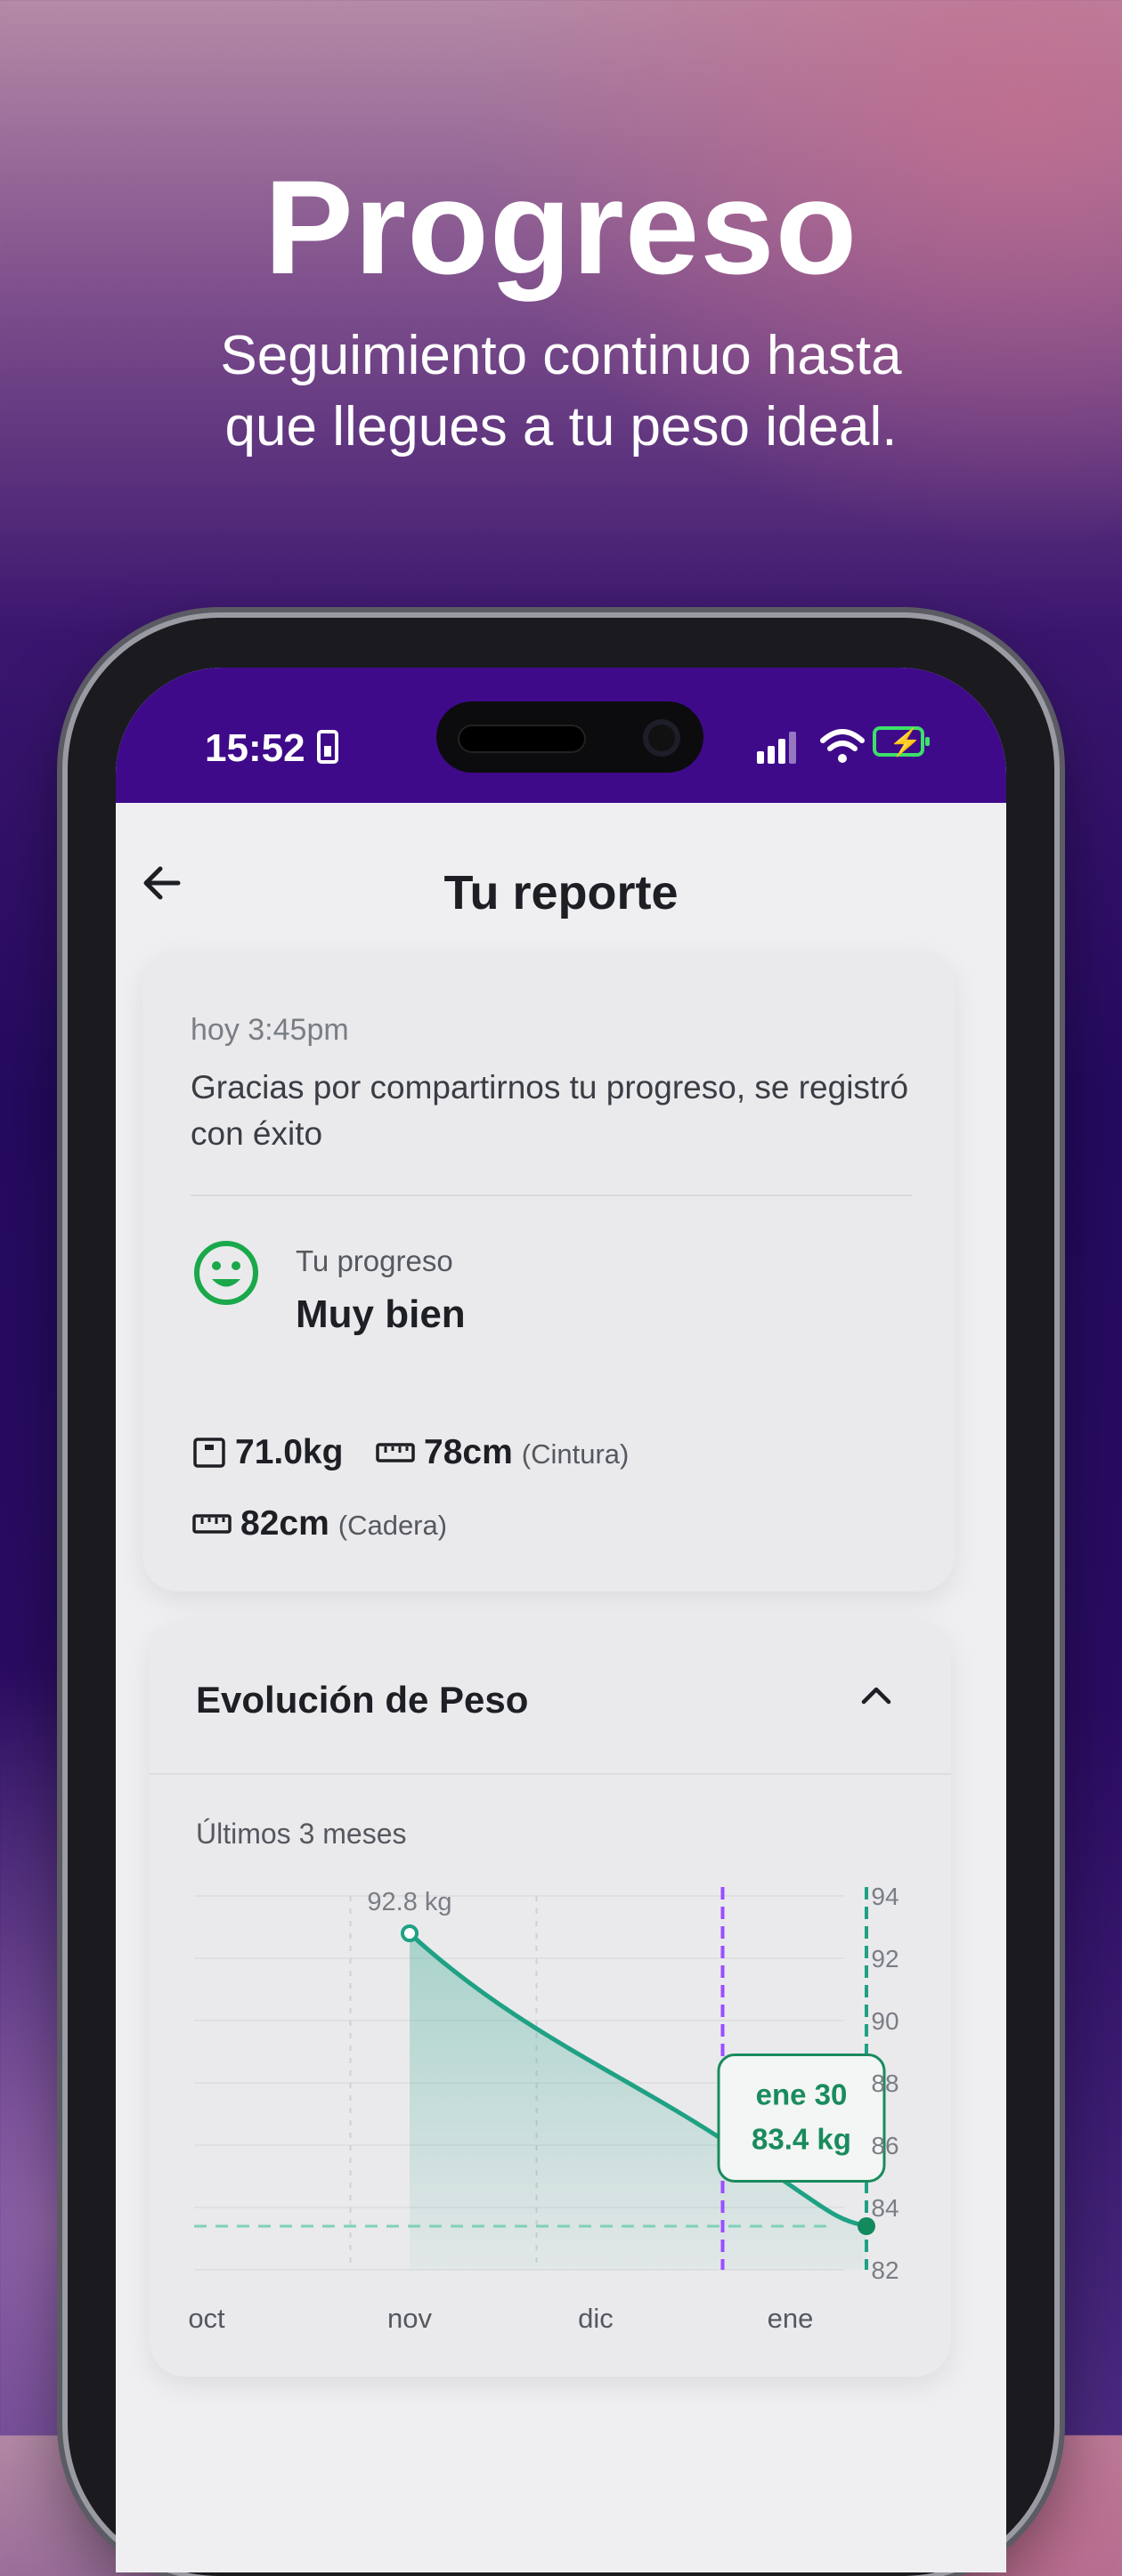 Image resolution: width=1122 pixels, height=2576 pixels. What do you see at coordinates (270, 1030) in the screenshot?
I see `report-timestamp: hoy 3:45pm` at bounding box center [270, 1030].